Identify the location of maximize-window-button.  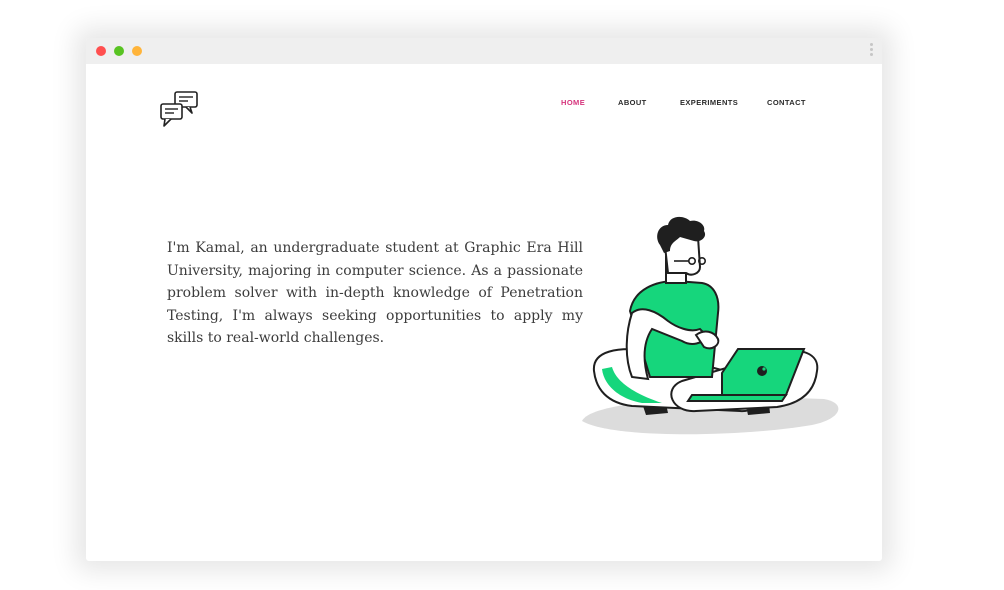
(137, 51).